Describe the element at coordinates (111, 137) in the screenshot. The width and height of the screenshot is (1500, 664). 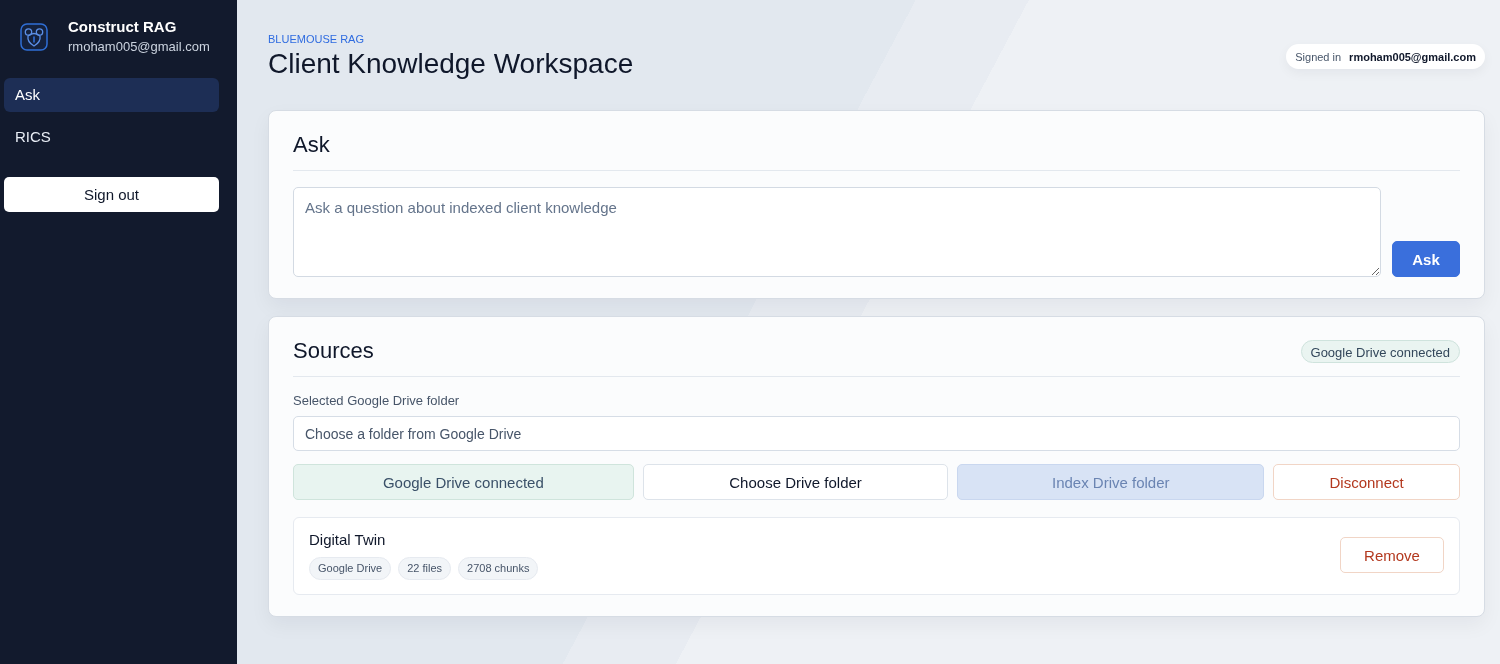
I see `nav-item: RICS` at that location.